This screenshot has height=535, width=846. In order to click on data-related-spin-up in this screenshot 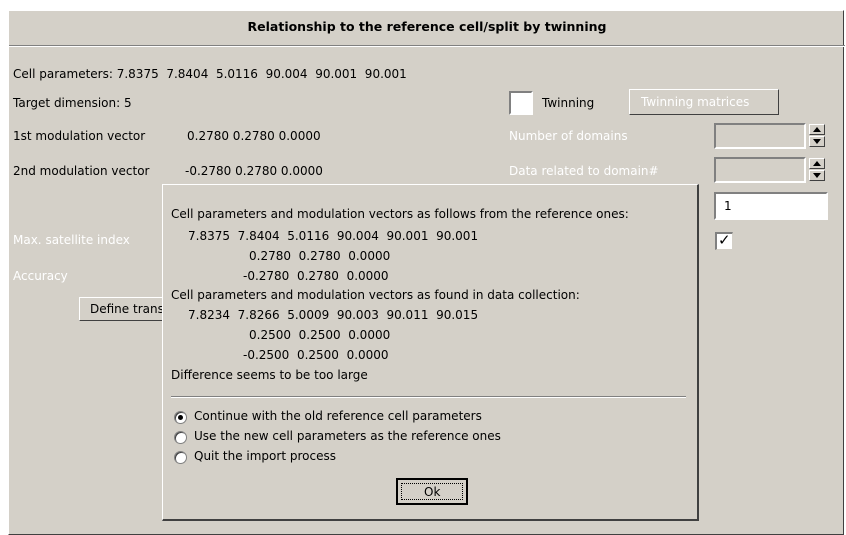, I will do `click(817, 163)`.